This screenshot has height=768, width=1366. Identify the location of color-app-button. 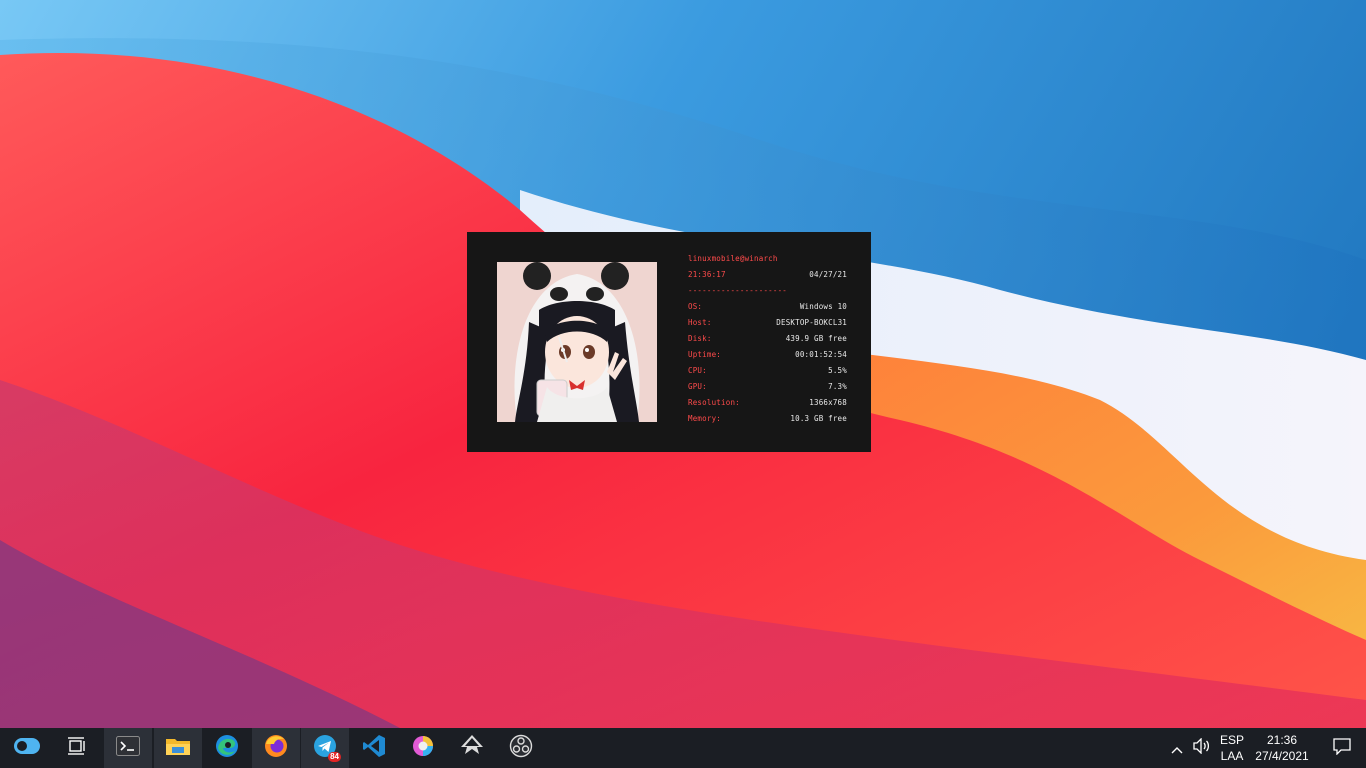
(423, 748).